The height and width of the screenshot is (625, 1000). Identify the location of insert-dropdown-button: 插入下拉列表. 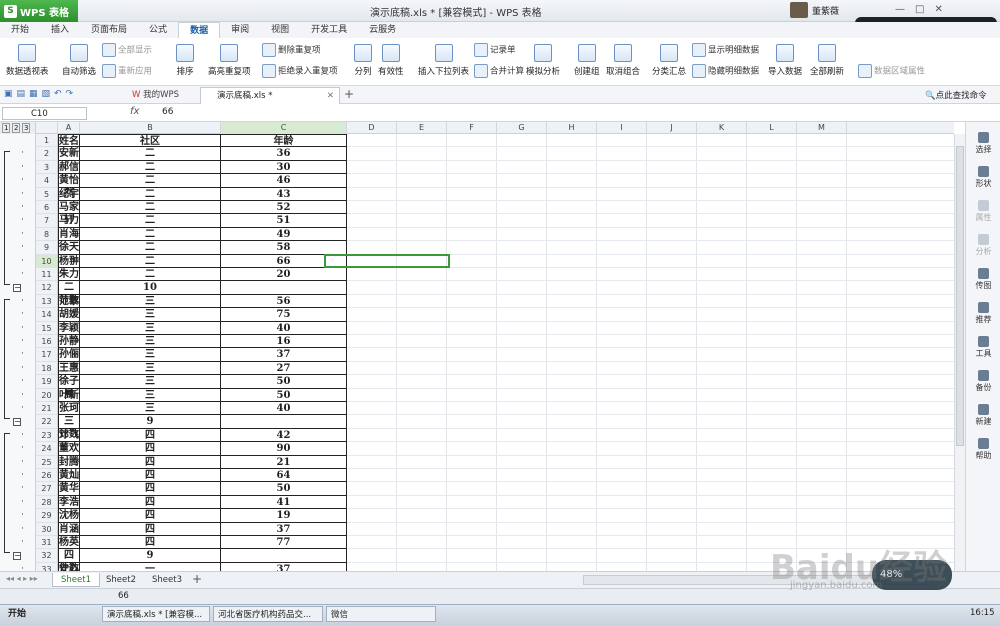
(443, 60).